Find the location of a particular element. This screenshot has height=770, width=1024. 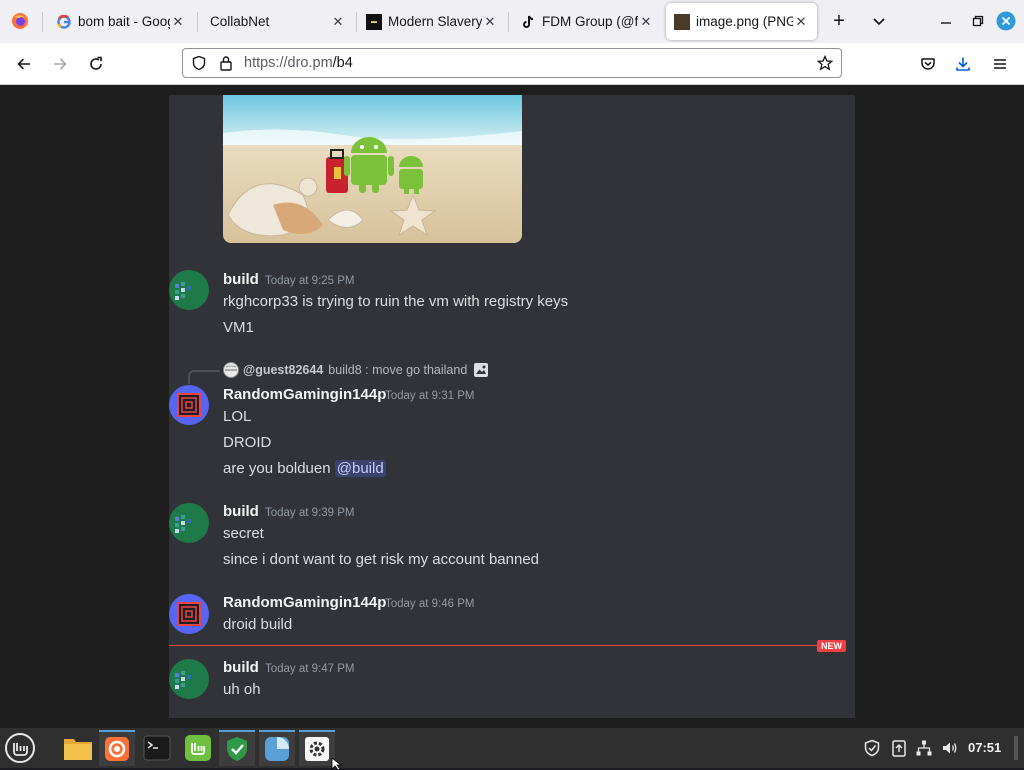

gear-icon is located at coordinates (317, 749).